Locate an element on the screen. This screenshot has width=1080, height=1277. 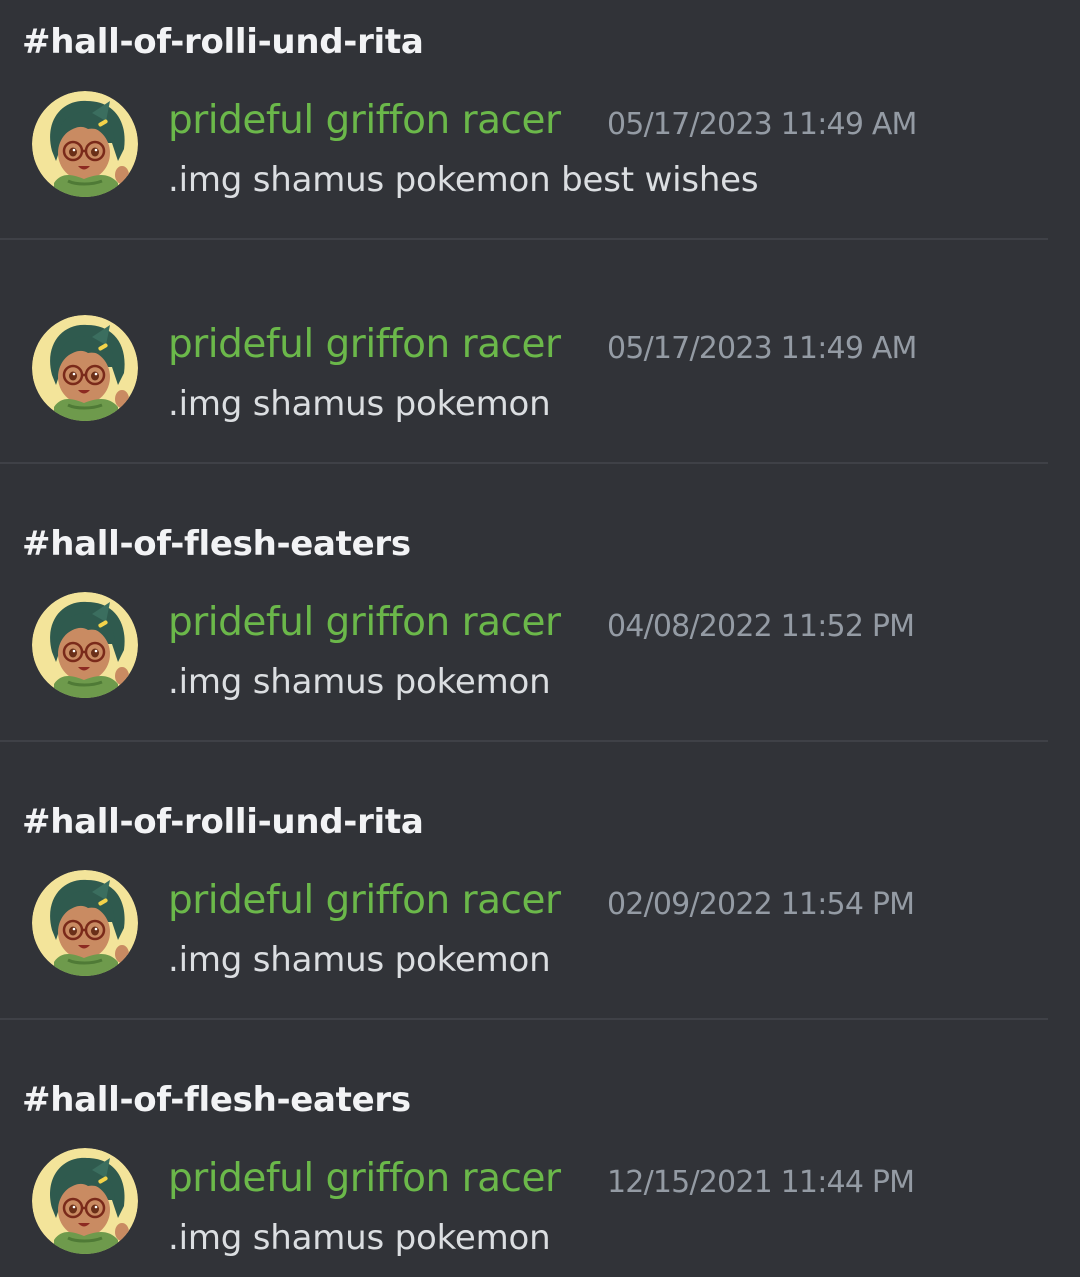
message-timestamp: 04/08/2022 11:52 PM is located at coordinates (761, 626).